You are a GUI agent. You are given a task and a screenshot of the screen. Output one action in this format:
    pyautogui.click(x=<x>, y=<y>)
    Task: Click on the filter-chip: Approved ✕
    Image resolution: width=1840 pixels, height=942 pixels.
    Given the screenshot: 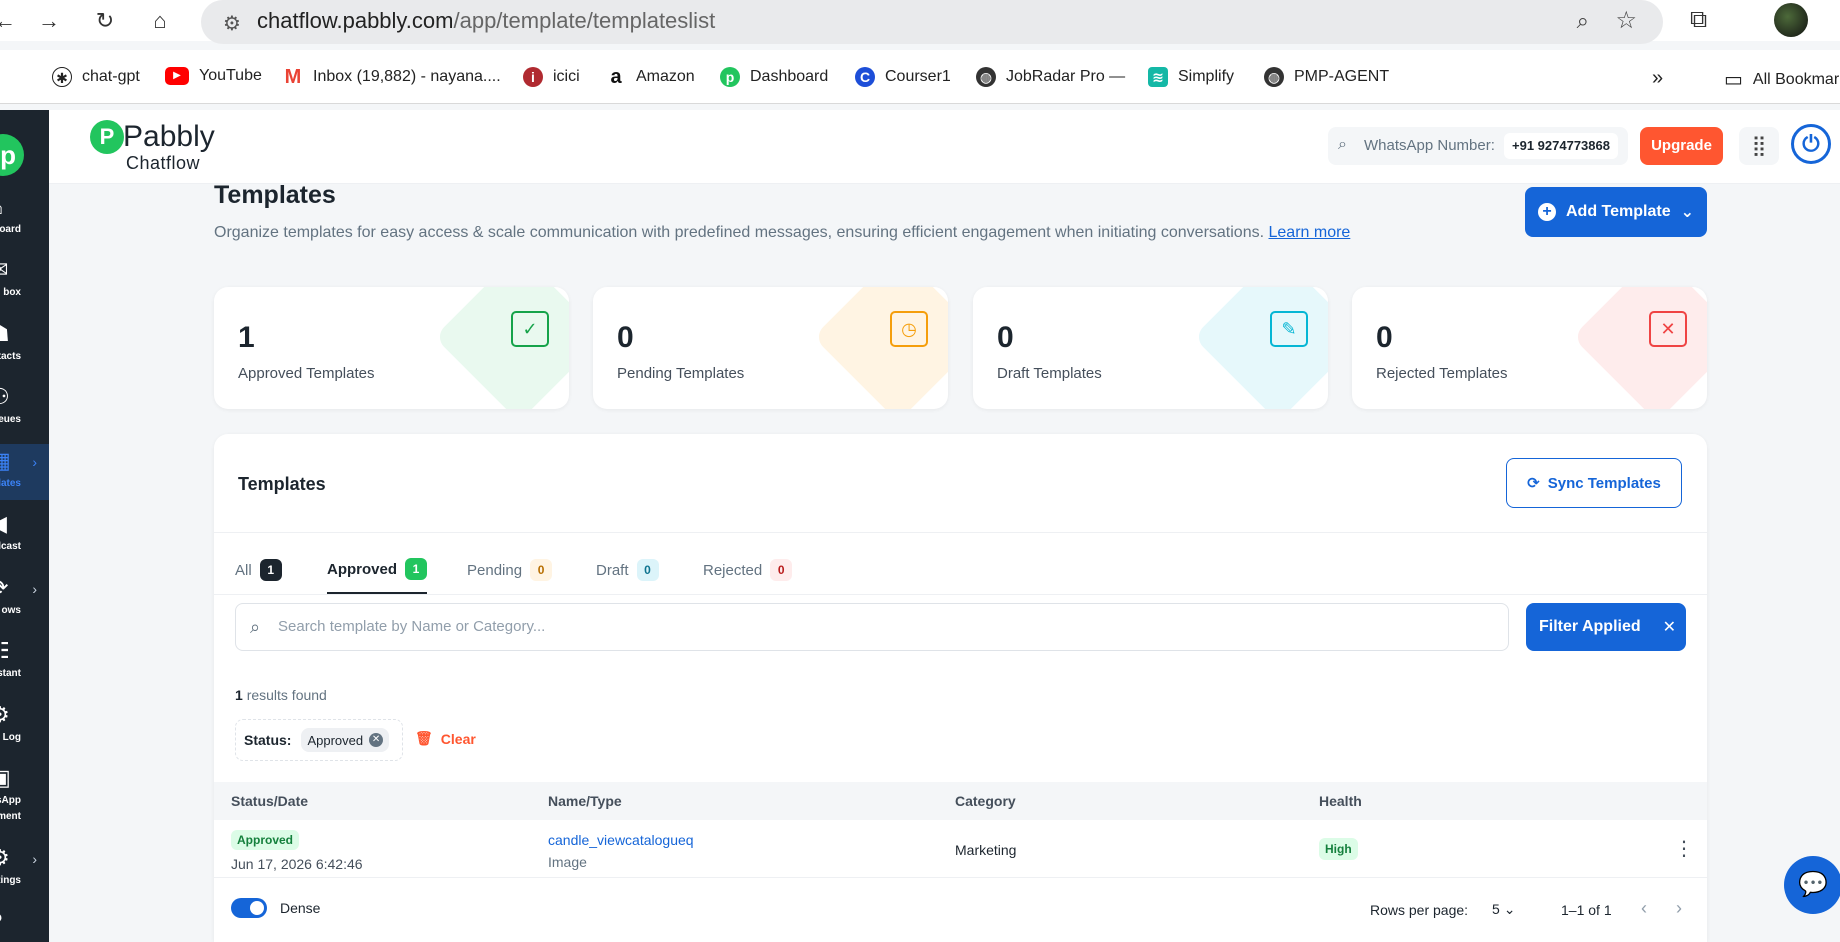 What is the action you would take?
    pyautogui.click(x=345, y=740)
    